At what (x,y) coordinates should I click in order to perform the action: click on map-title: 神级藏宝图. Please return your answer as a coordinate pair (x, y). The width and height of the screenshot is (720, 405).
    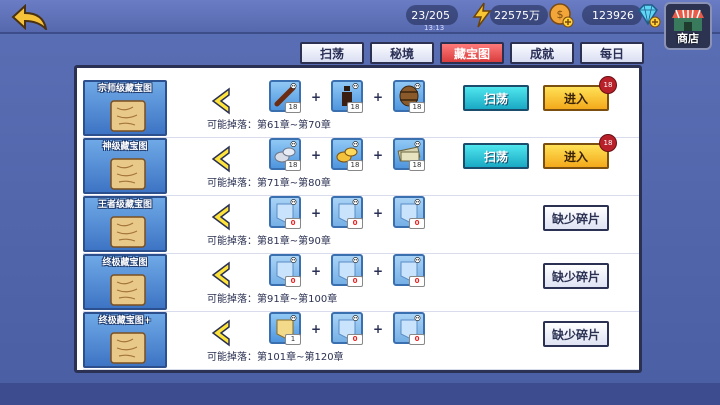
    Looking at the image, I should click on (125, 147).